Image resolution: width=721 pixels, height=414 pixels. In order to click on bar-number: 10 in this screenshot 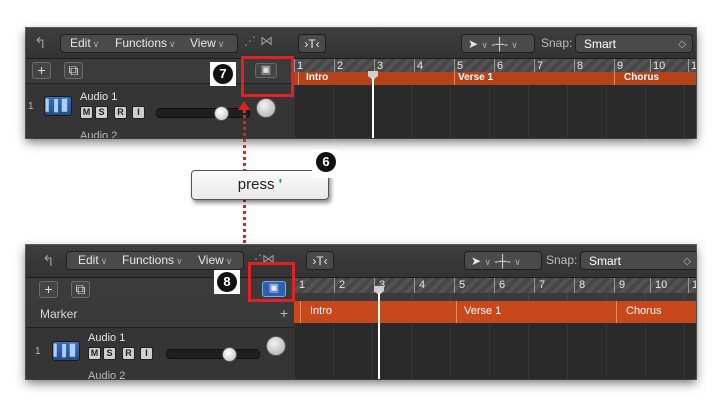, I will do `click(659, 66)`.